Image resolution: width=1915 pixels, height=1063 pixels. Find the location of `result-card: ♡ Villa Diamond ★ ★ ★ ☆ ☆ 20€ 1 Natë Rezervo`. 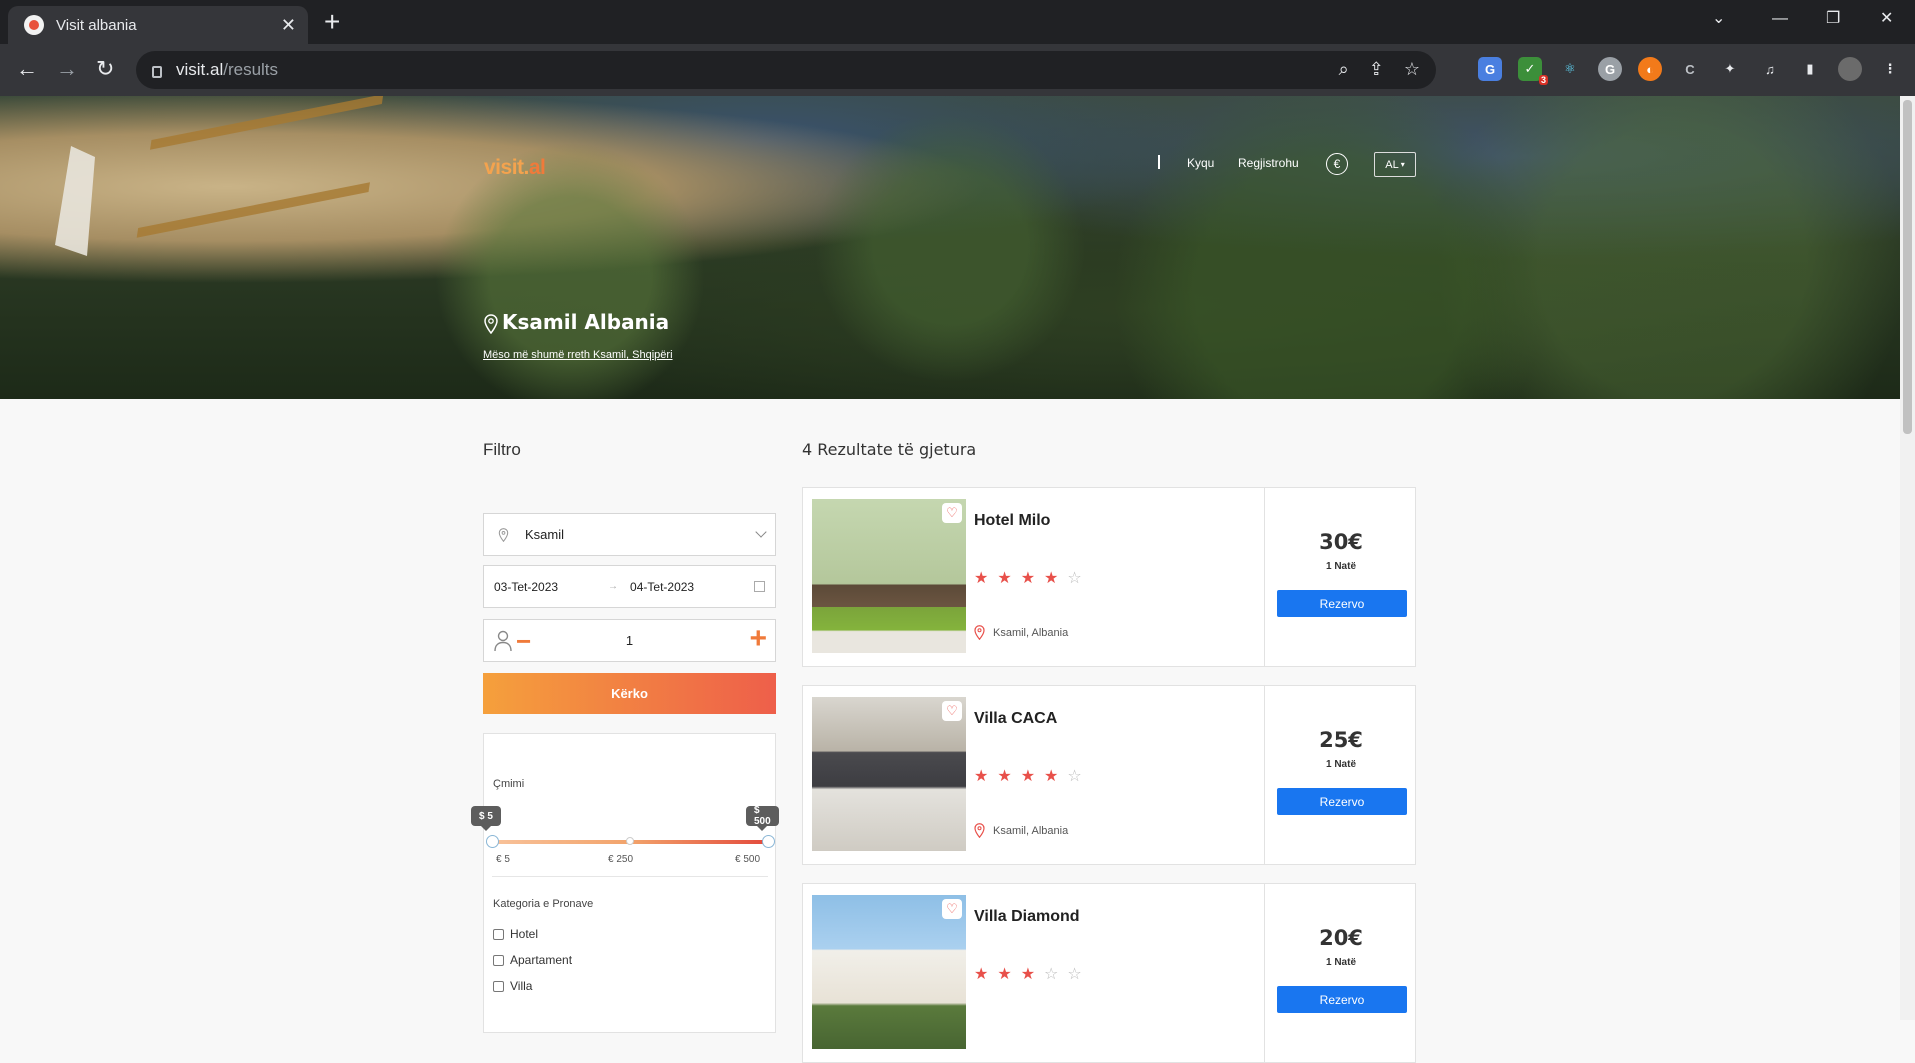

result-card: ♡ Villa Diamond ★ ★ ★ ☆ ☆ 20€ 1 Natë Rezervo is located at coordinates (1109, 973).